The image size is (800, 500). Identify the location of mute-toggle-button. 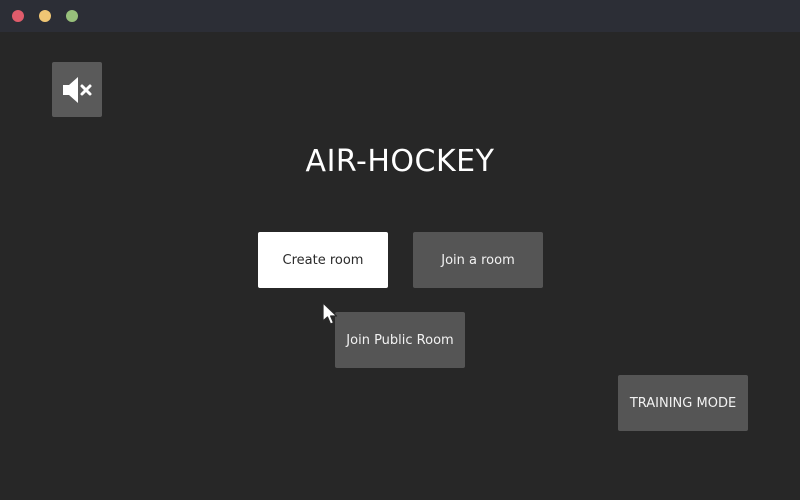
(77, 89).